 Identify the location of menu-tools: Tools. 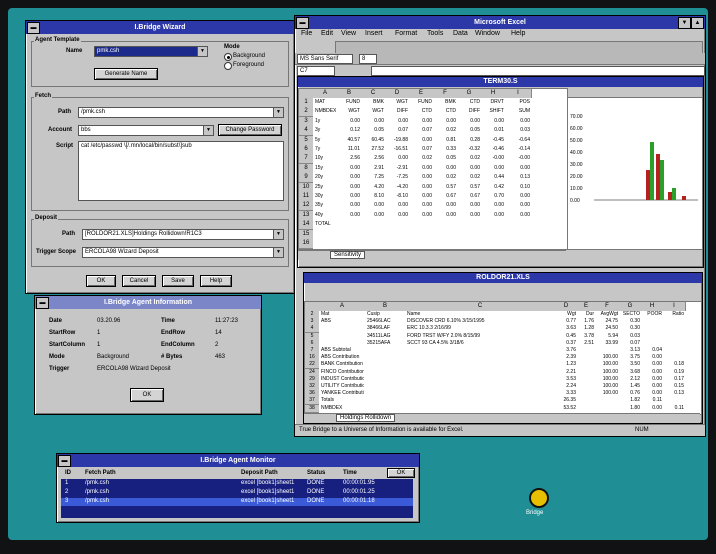
(435, 33).